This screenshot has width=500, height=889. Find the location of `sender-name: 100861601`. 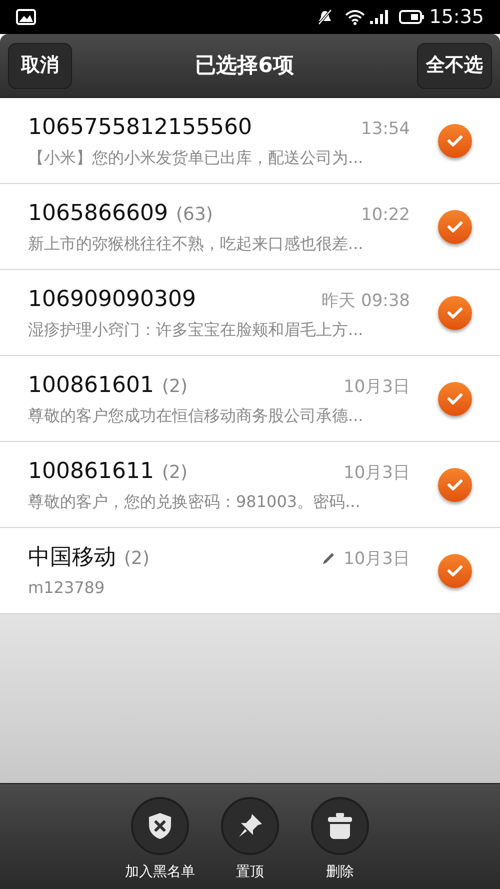

sender-name: 100861601 is located at coordinates (91, 386).